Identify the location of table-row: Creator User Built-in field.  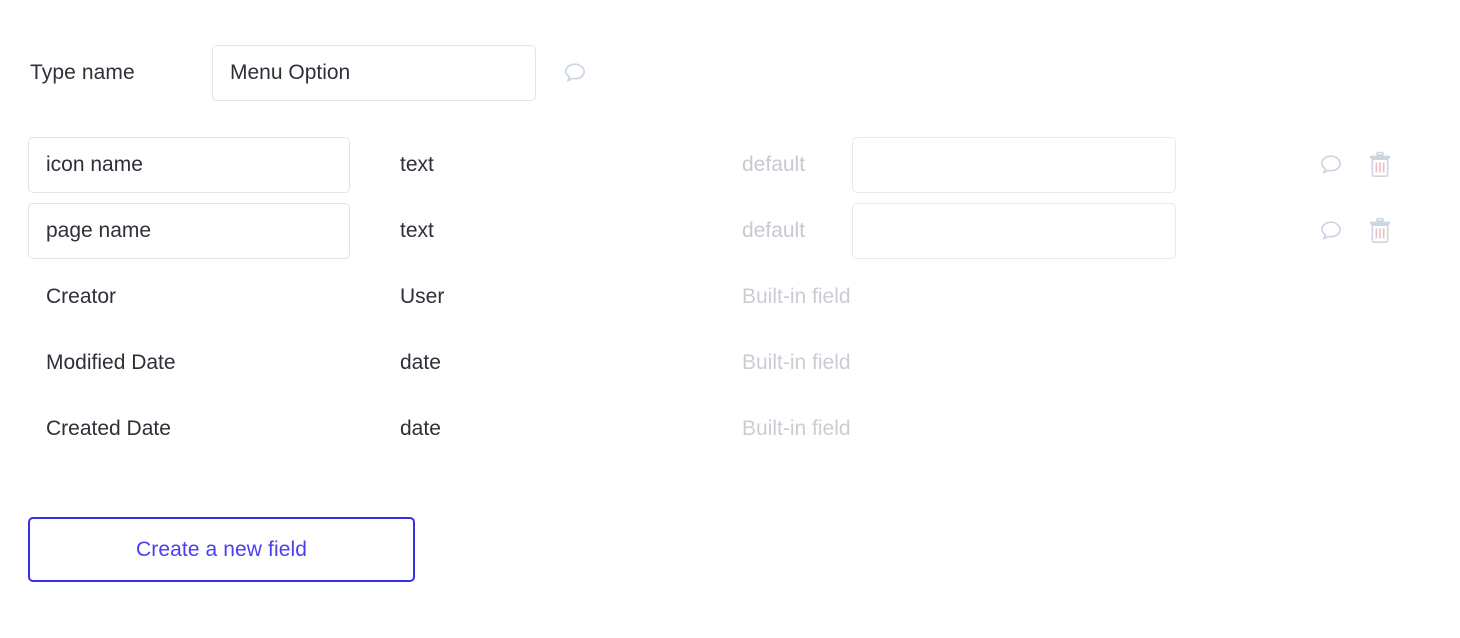
(730, 297).